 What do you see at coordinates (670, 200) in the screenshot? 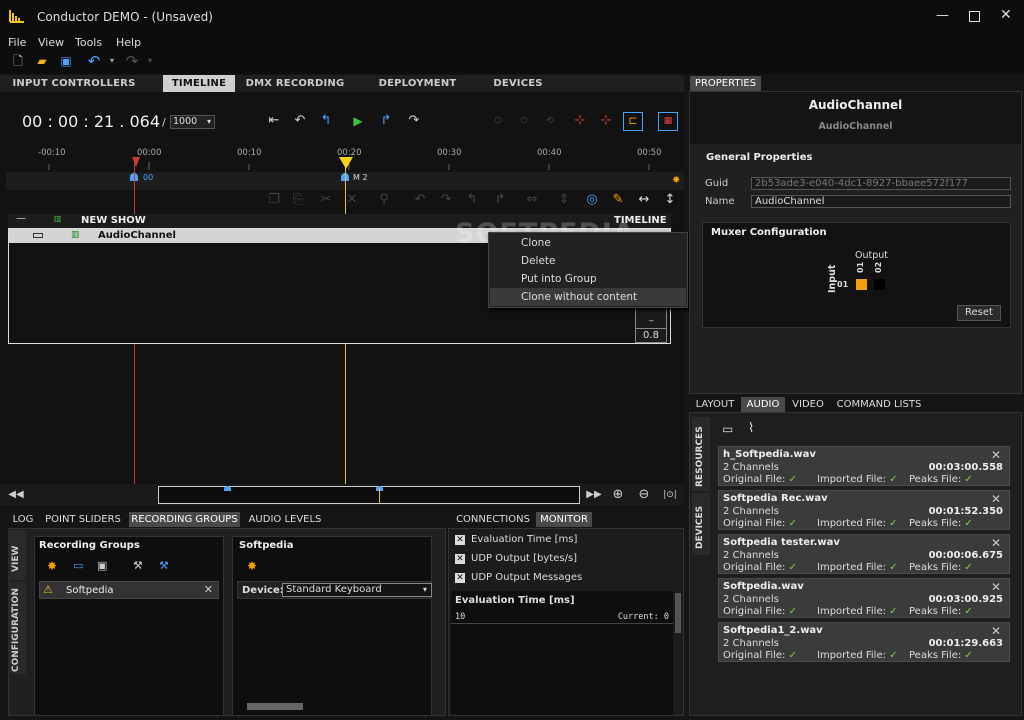
I see `vertical-resize-icon: ↕` at bounding box center [670, 200].